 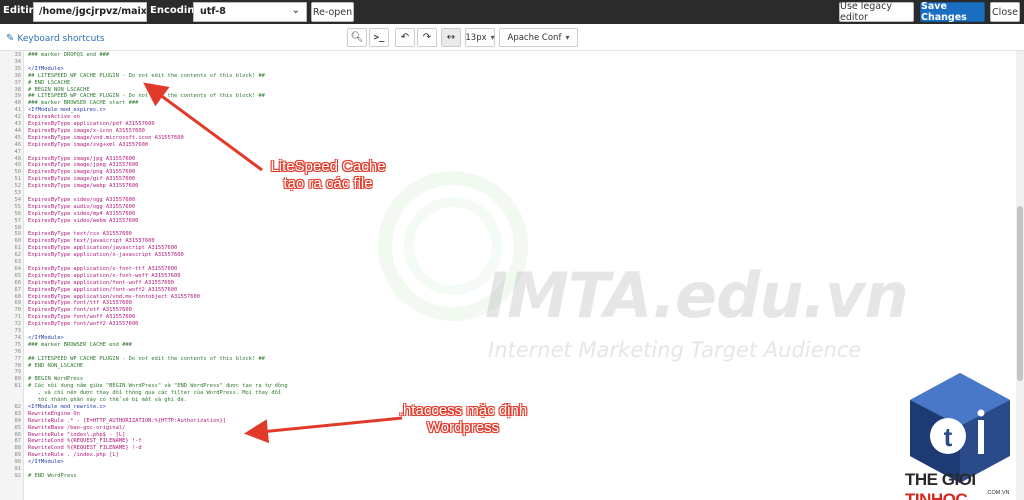 What do you see at coordinates (18, 186) in the screenshot?
I see `line-number: 52` at bounding box center [18, 186].